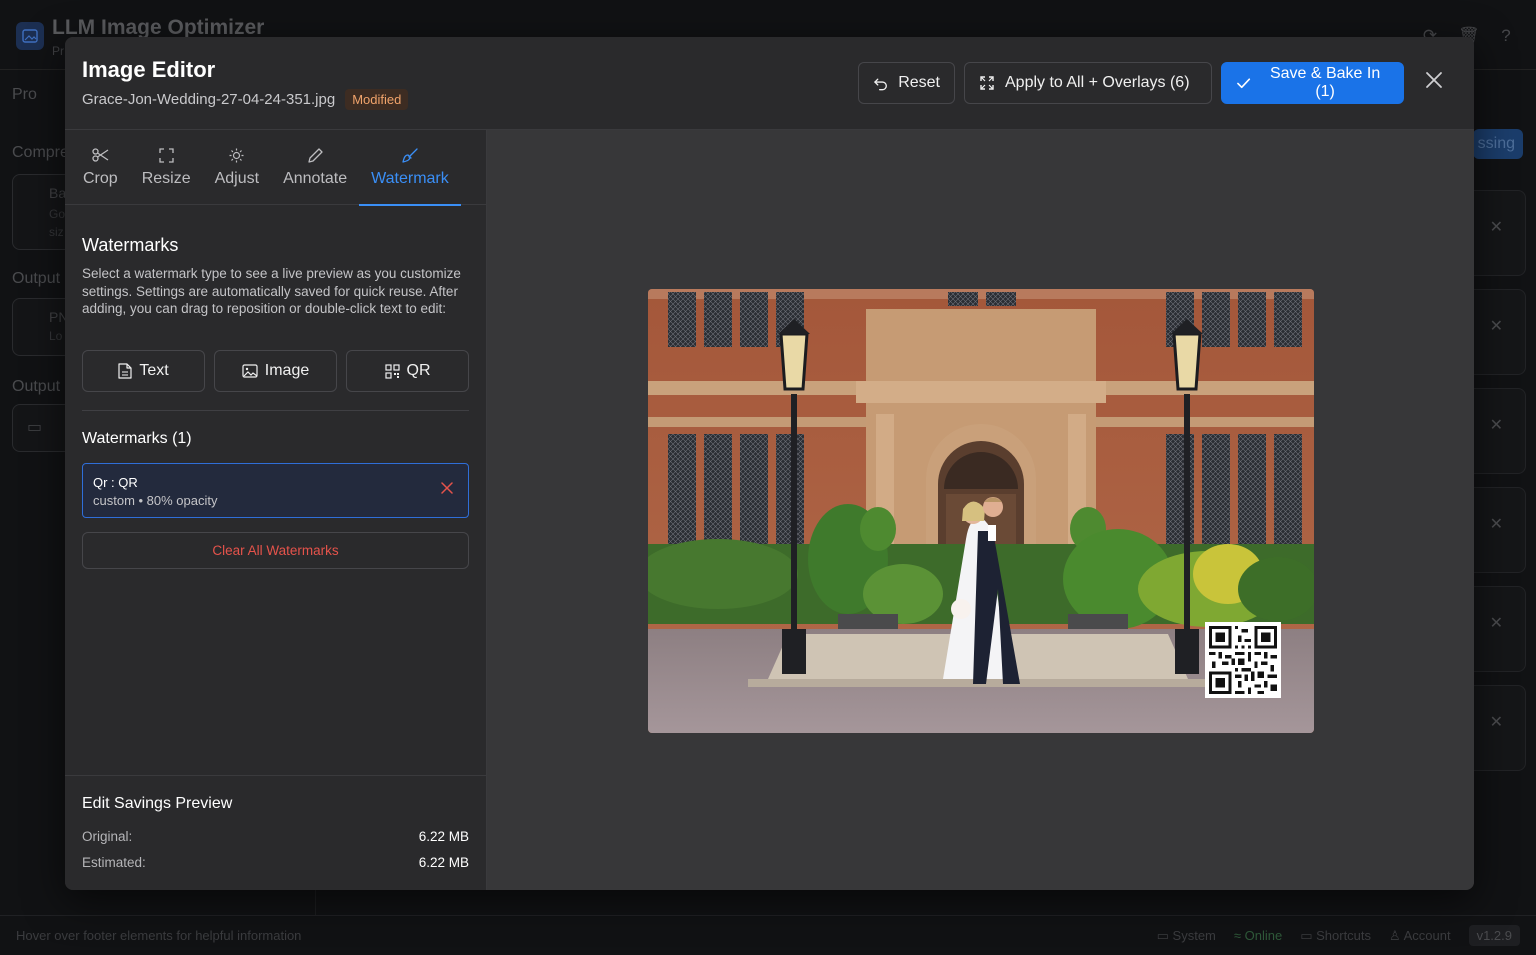 Image resolution: width=1536 pixels, height=955 pixels. I want to click on type-label: Image, so click(287, 370).